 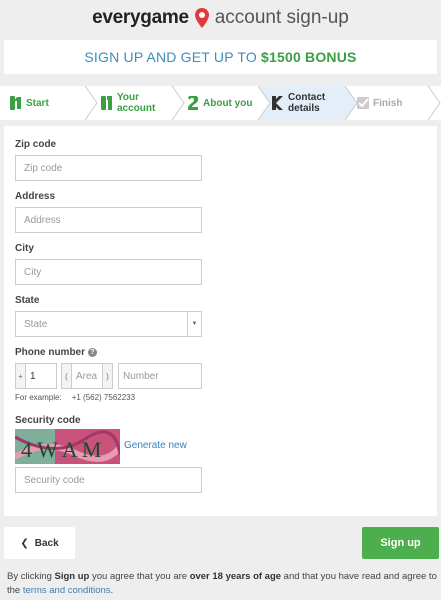 What do you see at coordinates (363, 103) in the screenshot?
I see `check-icon` at bounding box center [363, 103].